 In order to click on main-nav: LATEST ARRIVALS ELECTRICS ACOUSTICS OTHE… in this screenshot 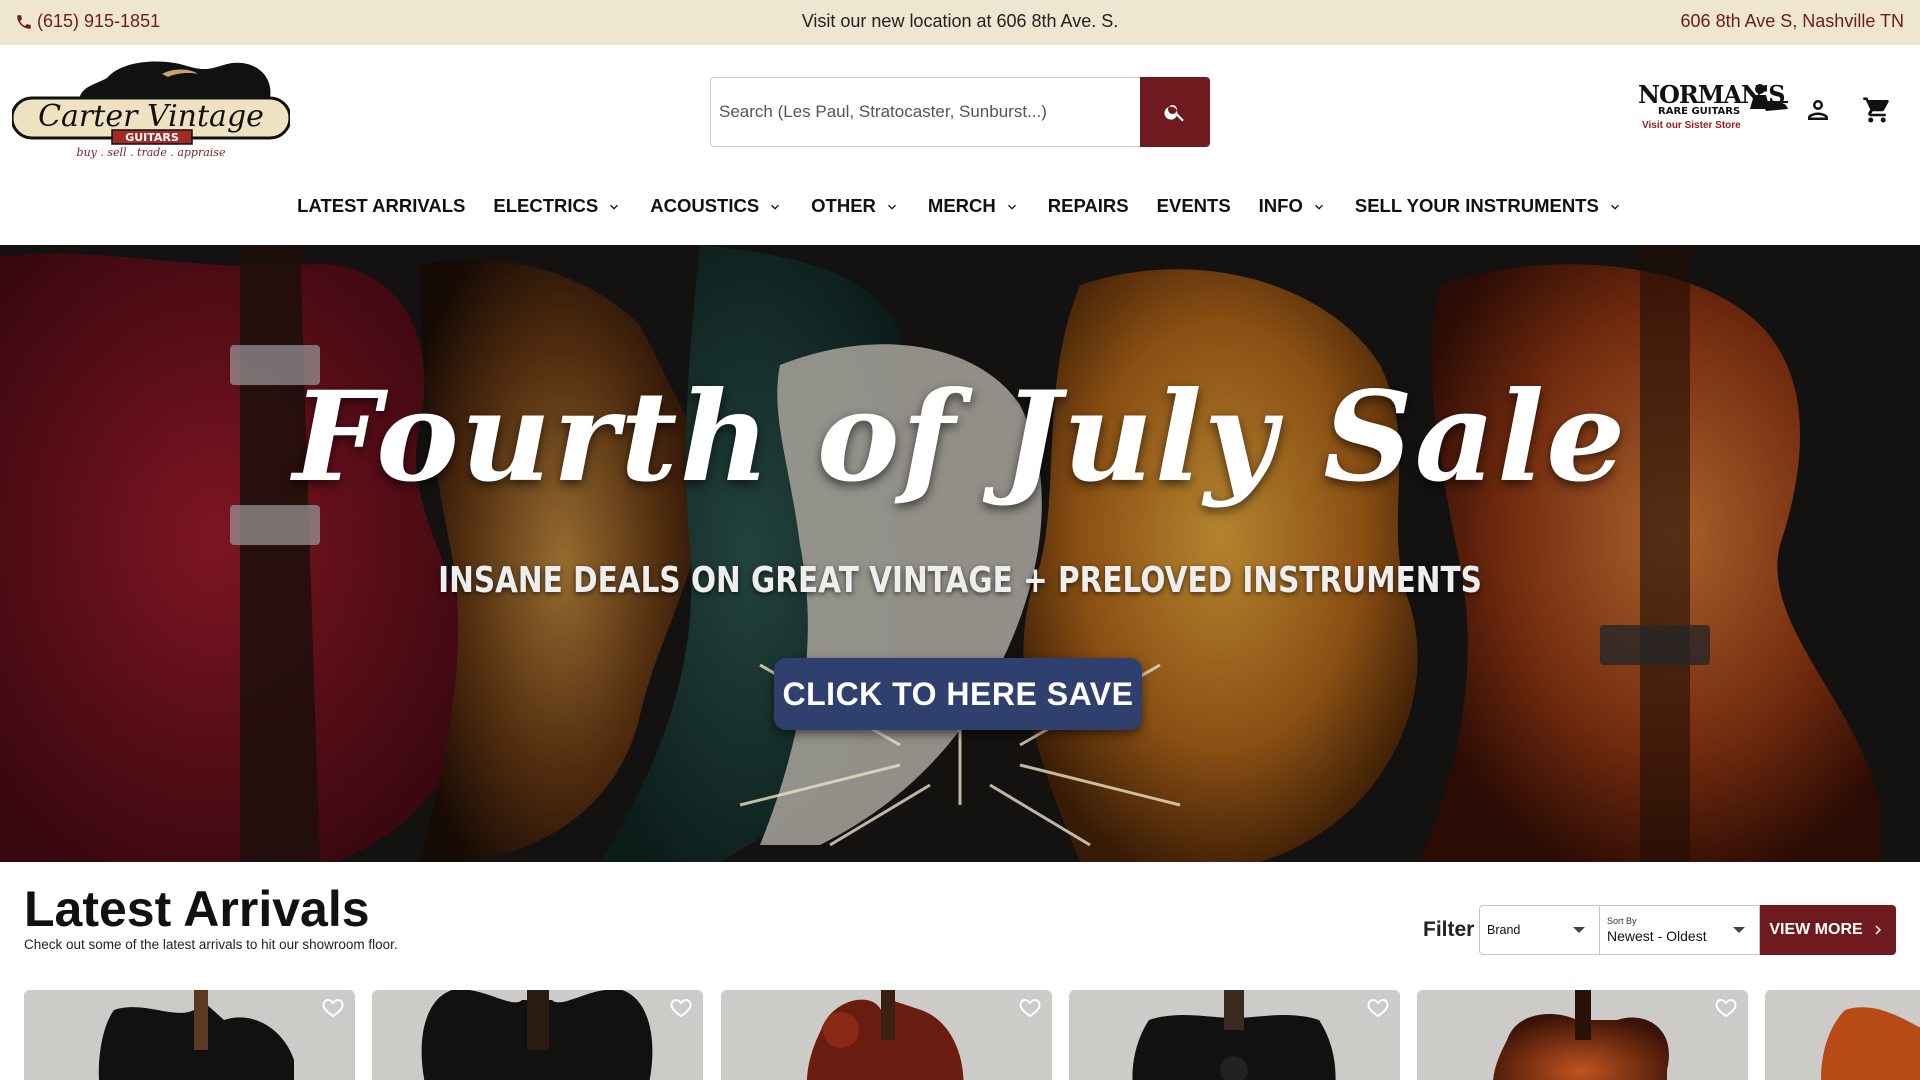, I will do `click(960, 206)`.